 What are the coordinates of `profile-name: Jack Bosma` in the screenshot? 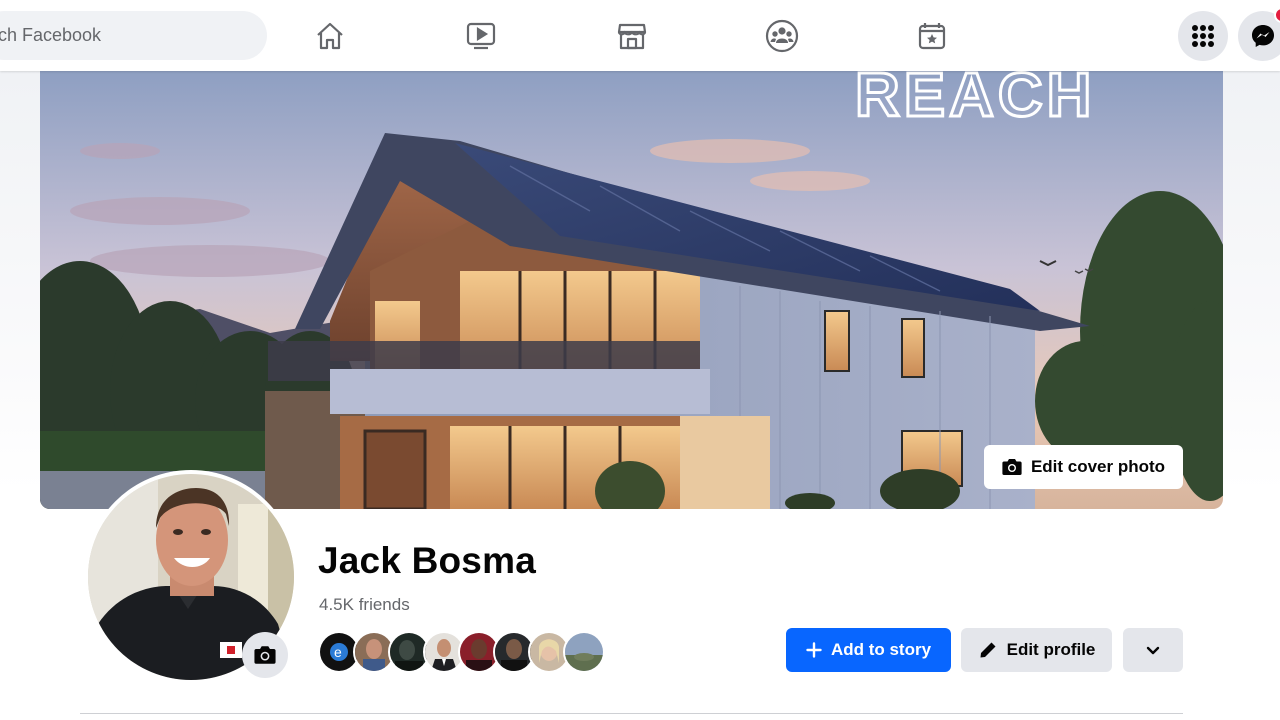 It's located at (427, 560).